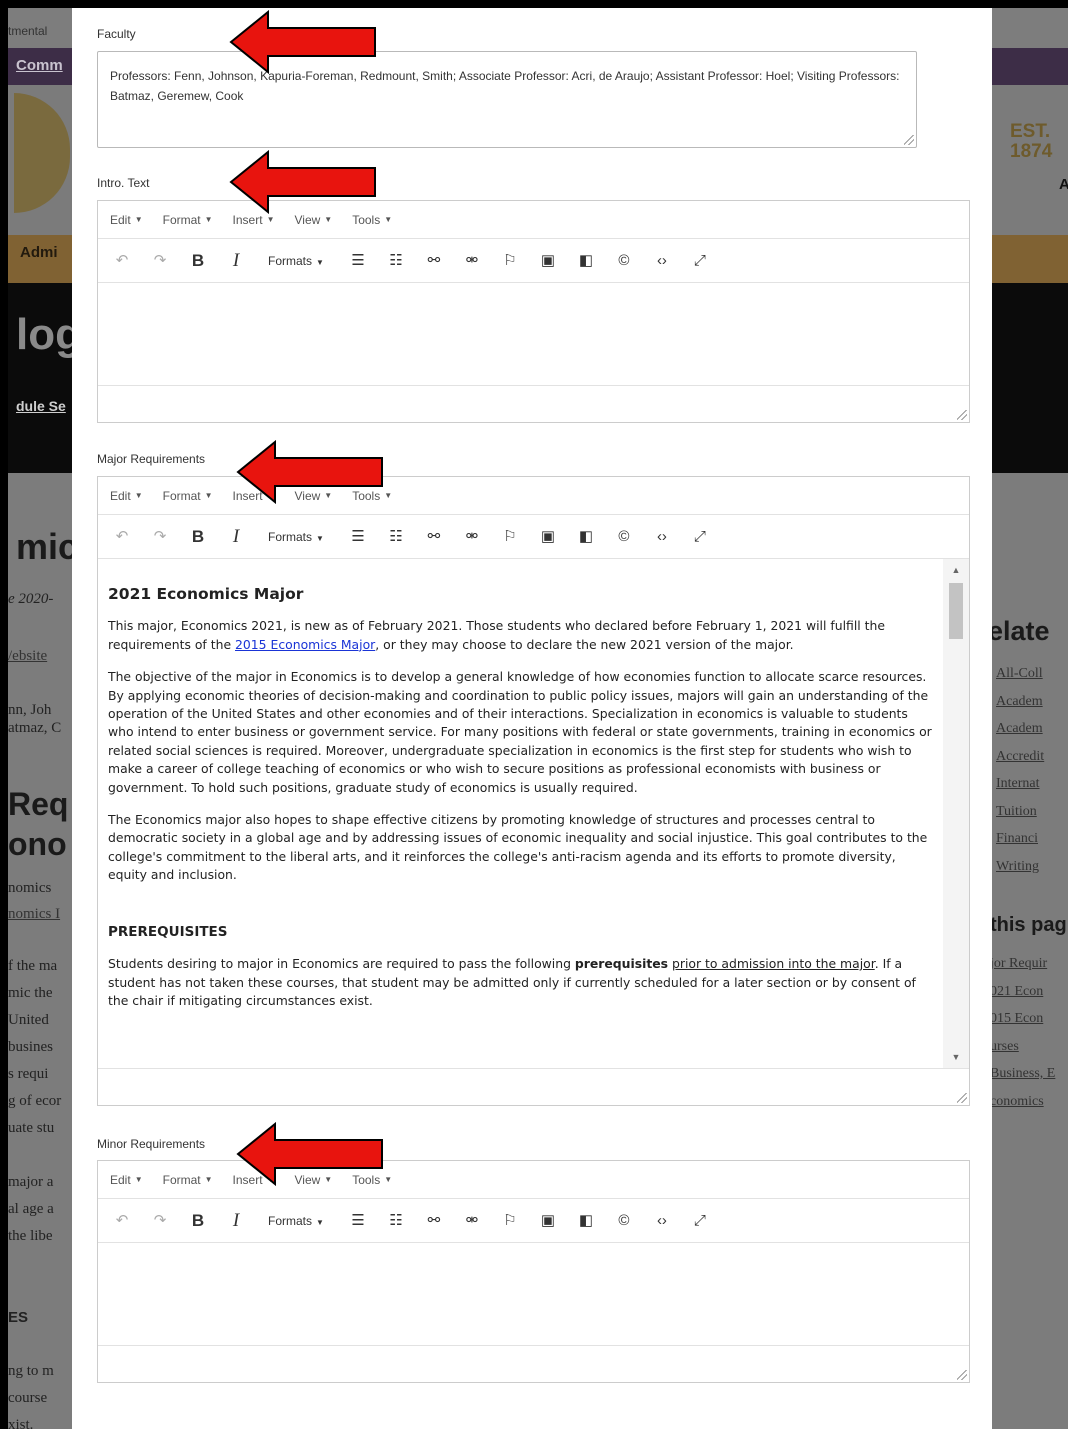 The image size is (1068, 1429). I want to click on bg-line: course, so click(28, 1397).